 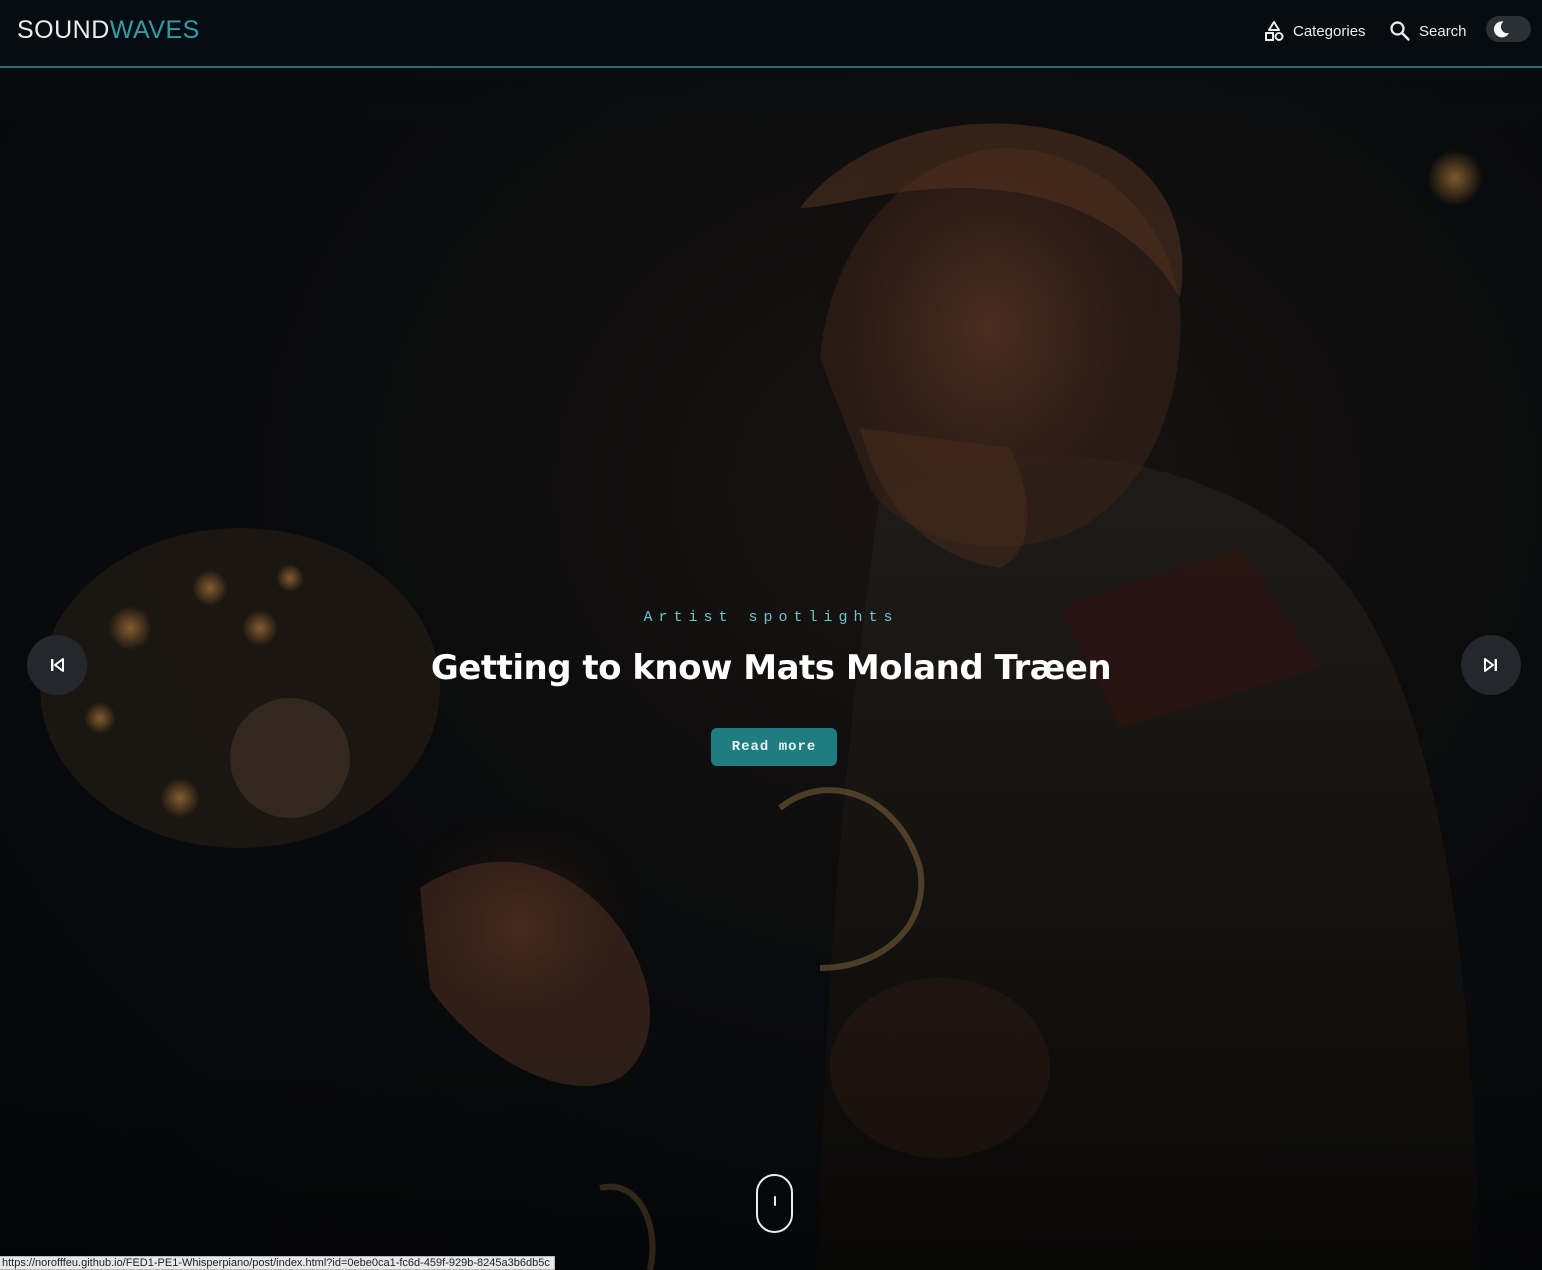 What do you see at coordinates (1501, 29) in the screenshot?
I see `moon-icon` at bounding box center [1501, 29].